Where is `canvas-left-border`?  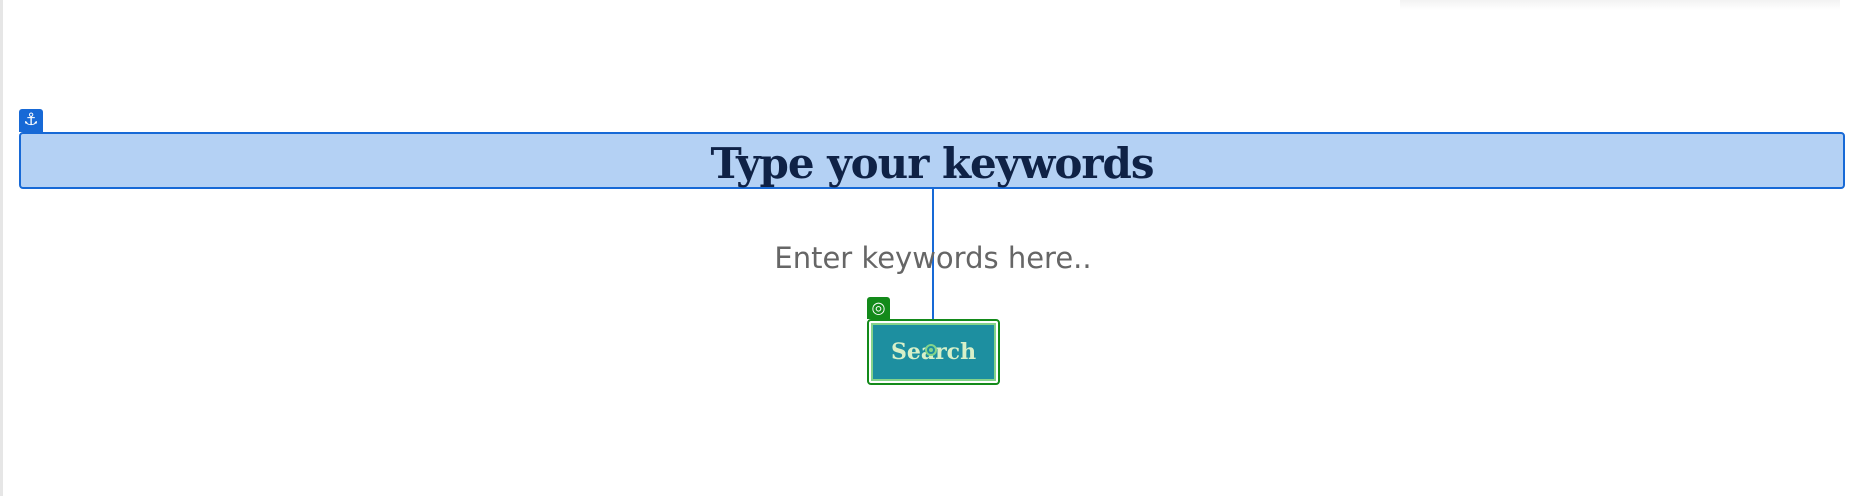 canvas-left-border is located at coordinates (1, 248).